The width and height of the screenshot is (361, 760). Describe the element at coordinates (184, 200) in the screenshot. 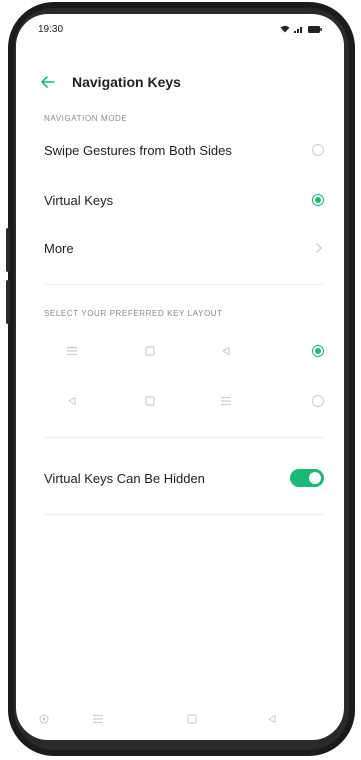

I see `option-virtual-keys: Virtual Keys` at that location.